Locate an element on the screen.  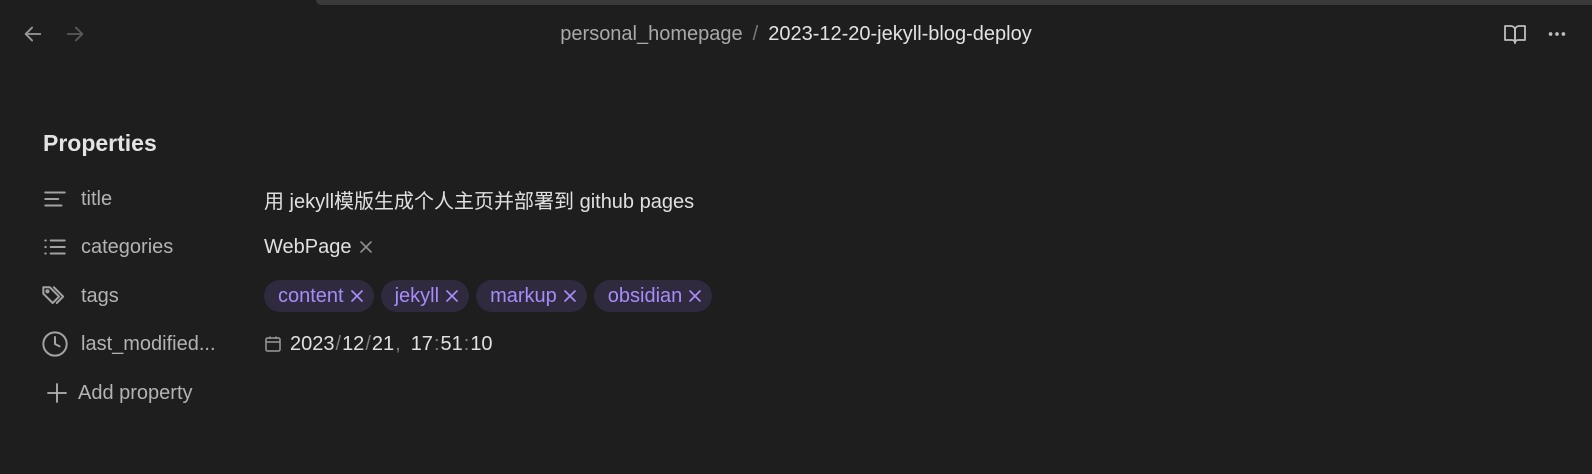
remove-category-button is located at coordinates (366, 247).